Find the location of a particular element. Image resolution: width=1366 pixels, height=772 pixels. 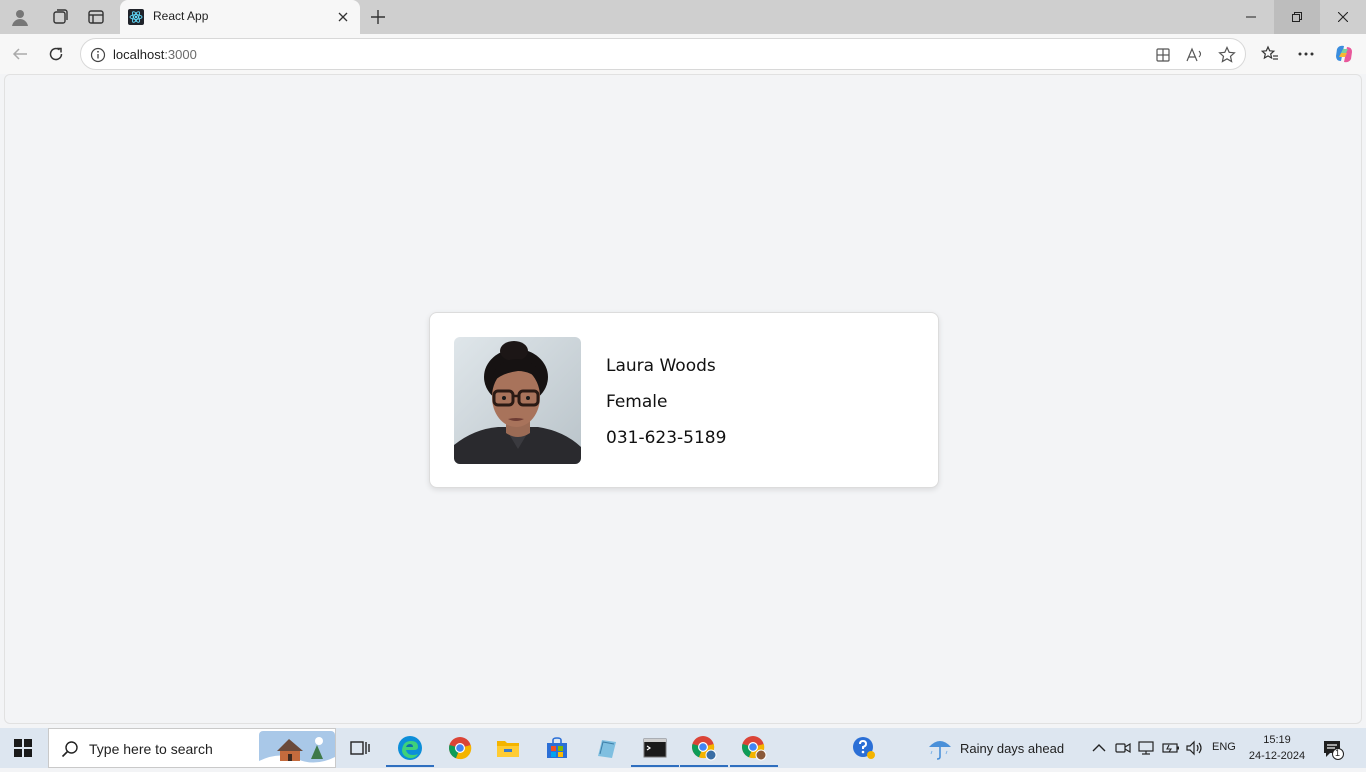

site-info-icon is located at coordinates (98, 55).